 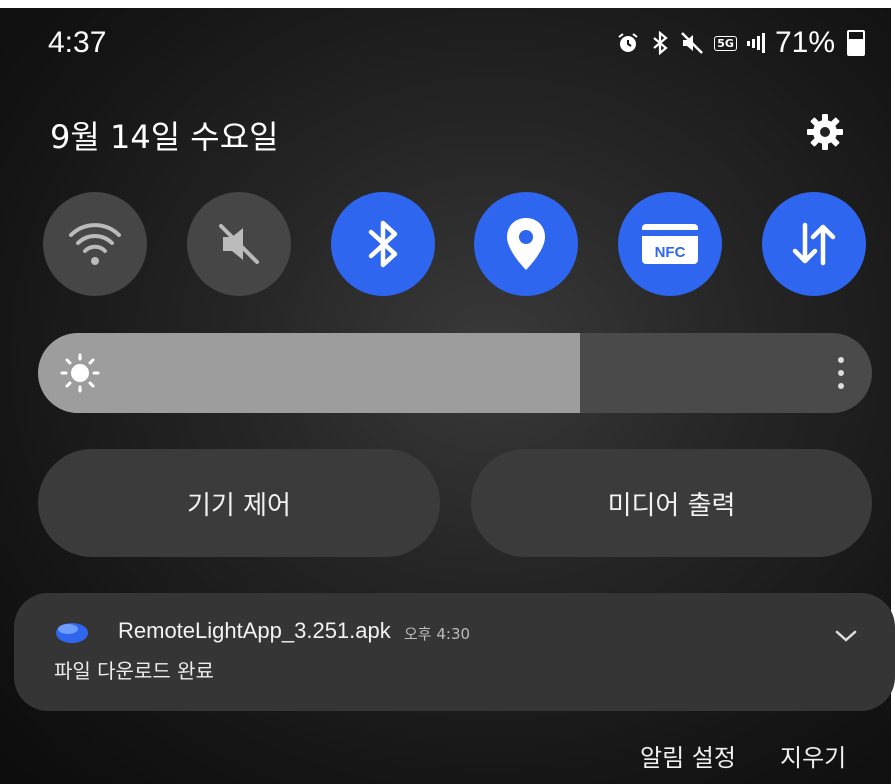 What do you see at coordinates (437, 634) in the screenshot?
I see `notification-time: 오후 4:30` at bounding box center [437, 634].